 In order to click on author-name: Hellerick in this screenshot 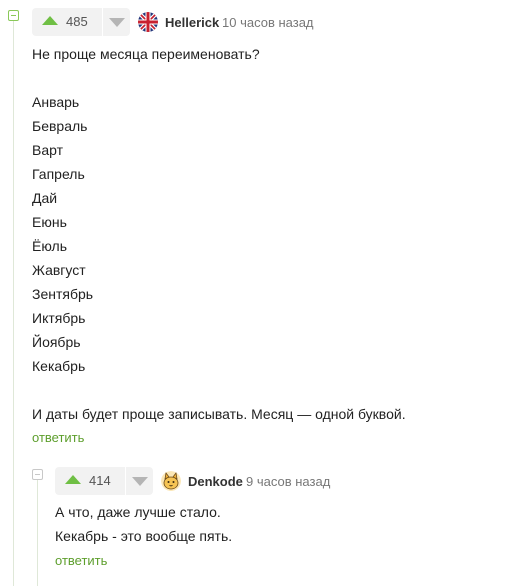, I will do `click(192, 22)`.